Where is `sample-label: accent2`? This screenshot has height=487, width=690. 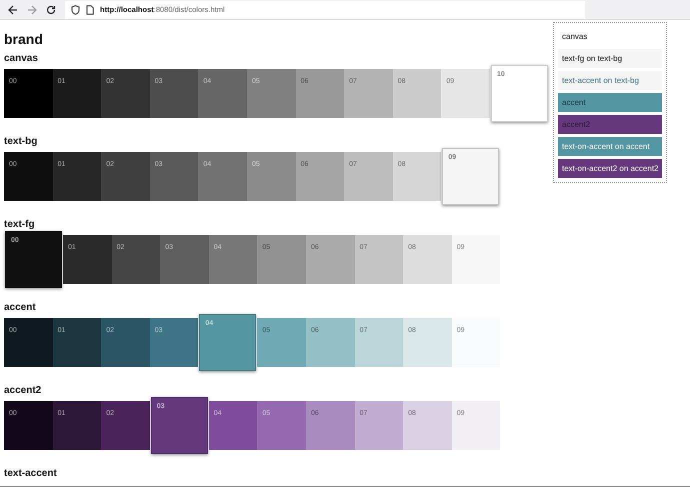
sample-label: accent2 is located at coordinates (610, 124).